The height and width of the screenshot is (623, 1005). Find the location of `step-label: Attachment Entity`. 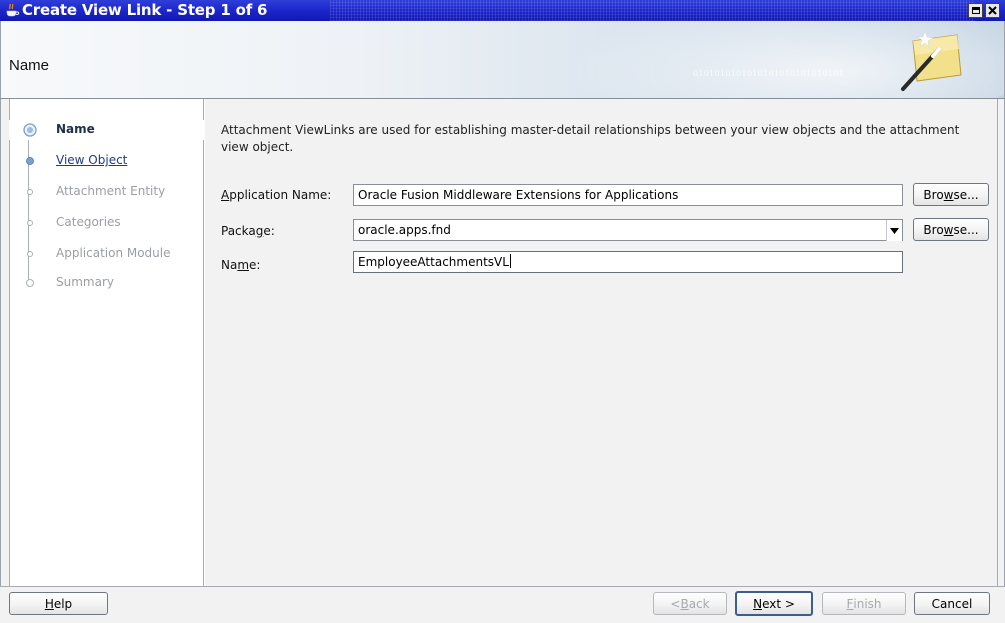

step-label: Attachment Entity is located at coordinates (111, 191).